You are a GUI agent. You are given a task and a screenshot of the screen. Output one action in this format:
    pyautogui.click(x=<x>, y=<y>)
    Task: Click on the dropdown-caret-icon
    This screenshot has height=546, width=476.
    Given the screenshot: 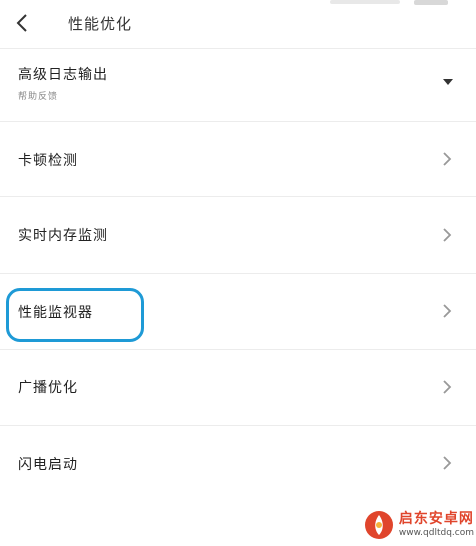 What is the action you would take?
    pyautogui.click(x=448, y=82)
    